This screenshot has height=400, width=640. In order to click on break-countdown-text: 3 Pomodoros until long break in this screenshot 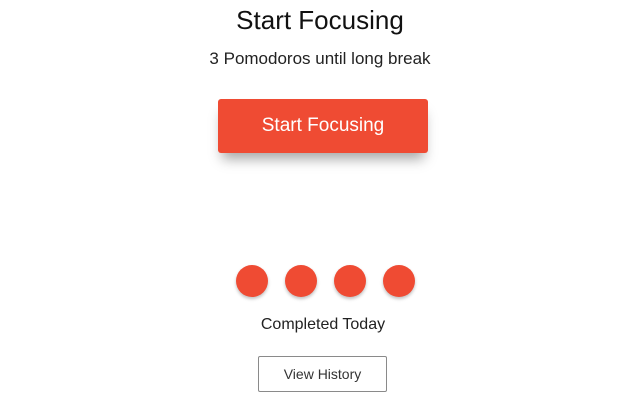, I will do `click(320, 58)`.